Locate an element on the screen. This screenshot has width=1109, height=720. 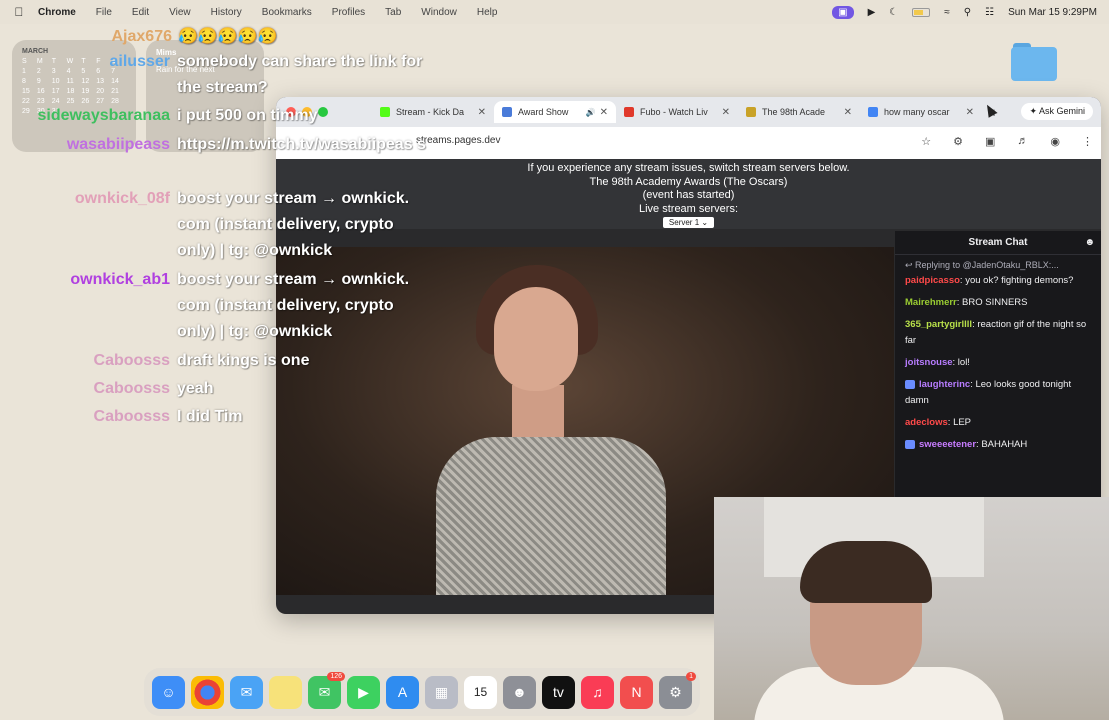
chrome-icon is located at coordinates (207, 692).